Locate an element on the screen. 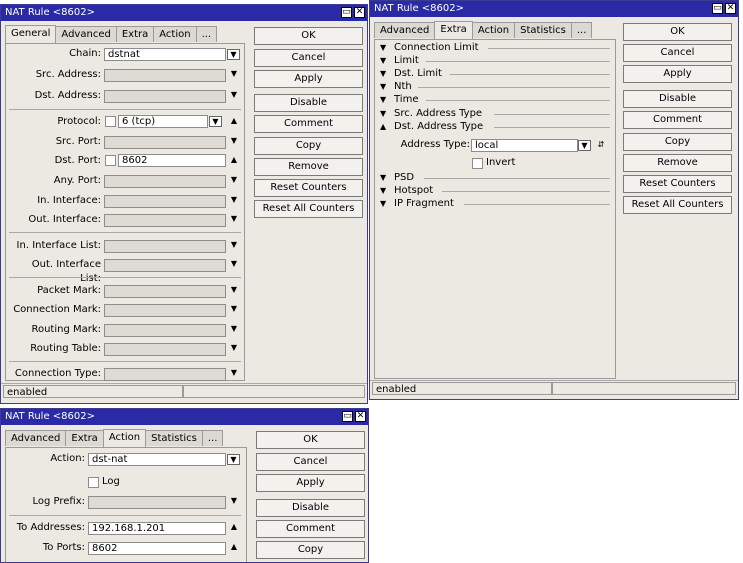  any-port-expand-icon: ▼ is located at coordinates (234, 180).